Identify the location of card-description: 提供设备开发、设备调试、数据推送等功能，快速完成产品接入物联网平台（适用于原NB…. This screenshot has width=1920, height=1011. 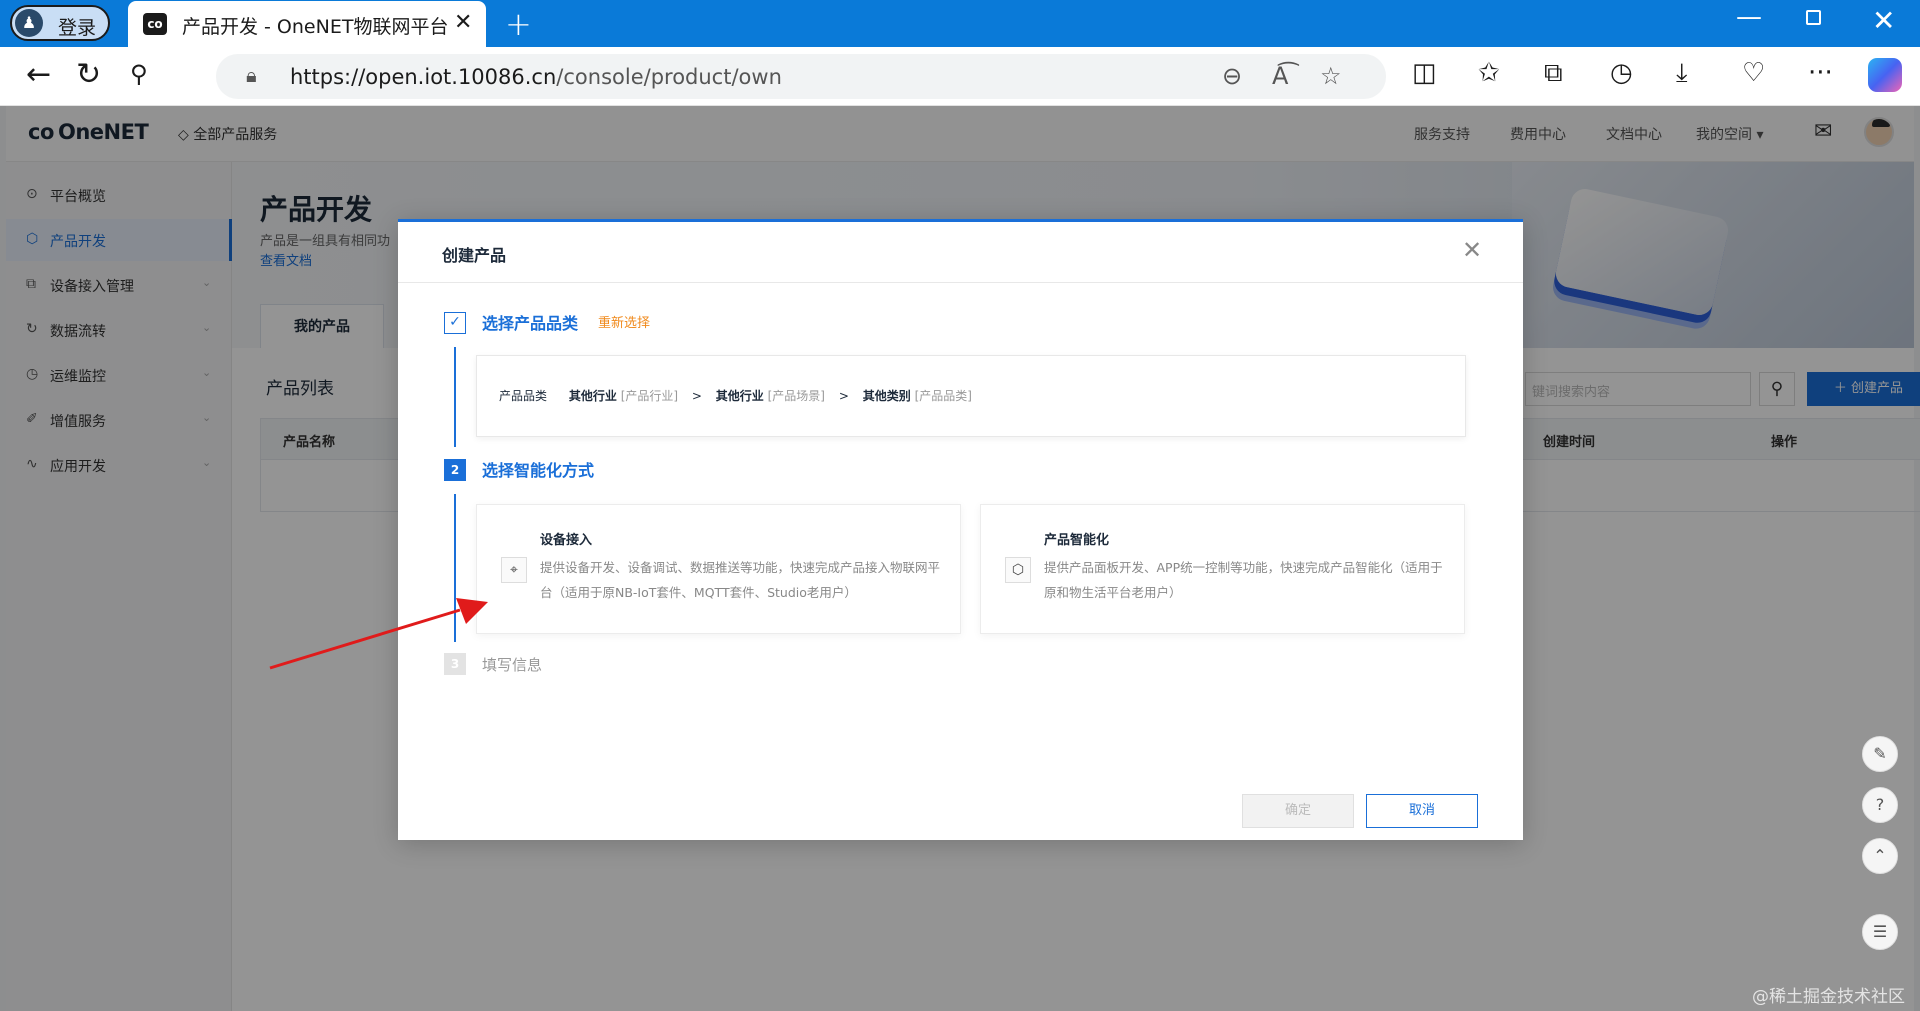
(740, 580).